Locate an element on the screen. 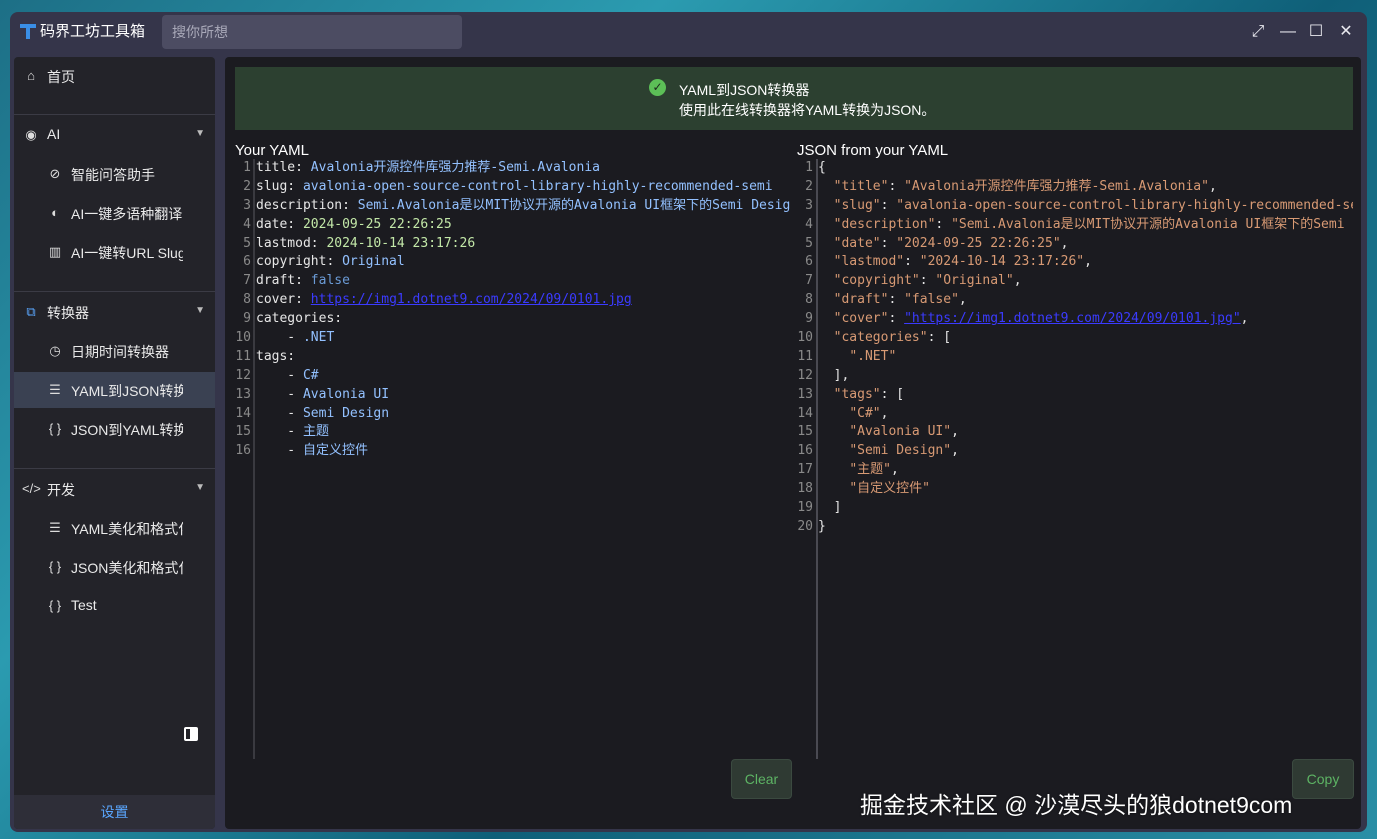 Image resolution: width=1377 pixels, height=839 pixels. line-number: 19 is located at coordinates (805, 508).